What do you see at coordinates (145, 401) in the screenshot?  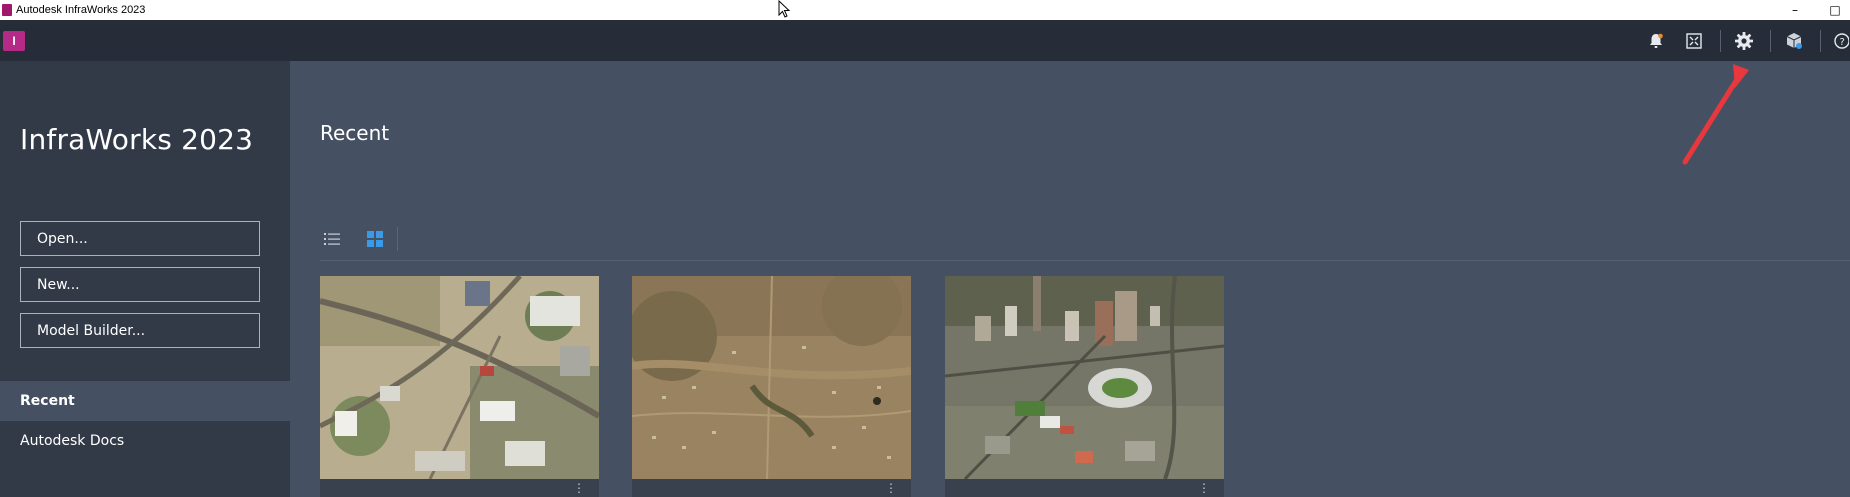 I see `nav-item-recent: Recent` at bounding box center [145, 401].